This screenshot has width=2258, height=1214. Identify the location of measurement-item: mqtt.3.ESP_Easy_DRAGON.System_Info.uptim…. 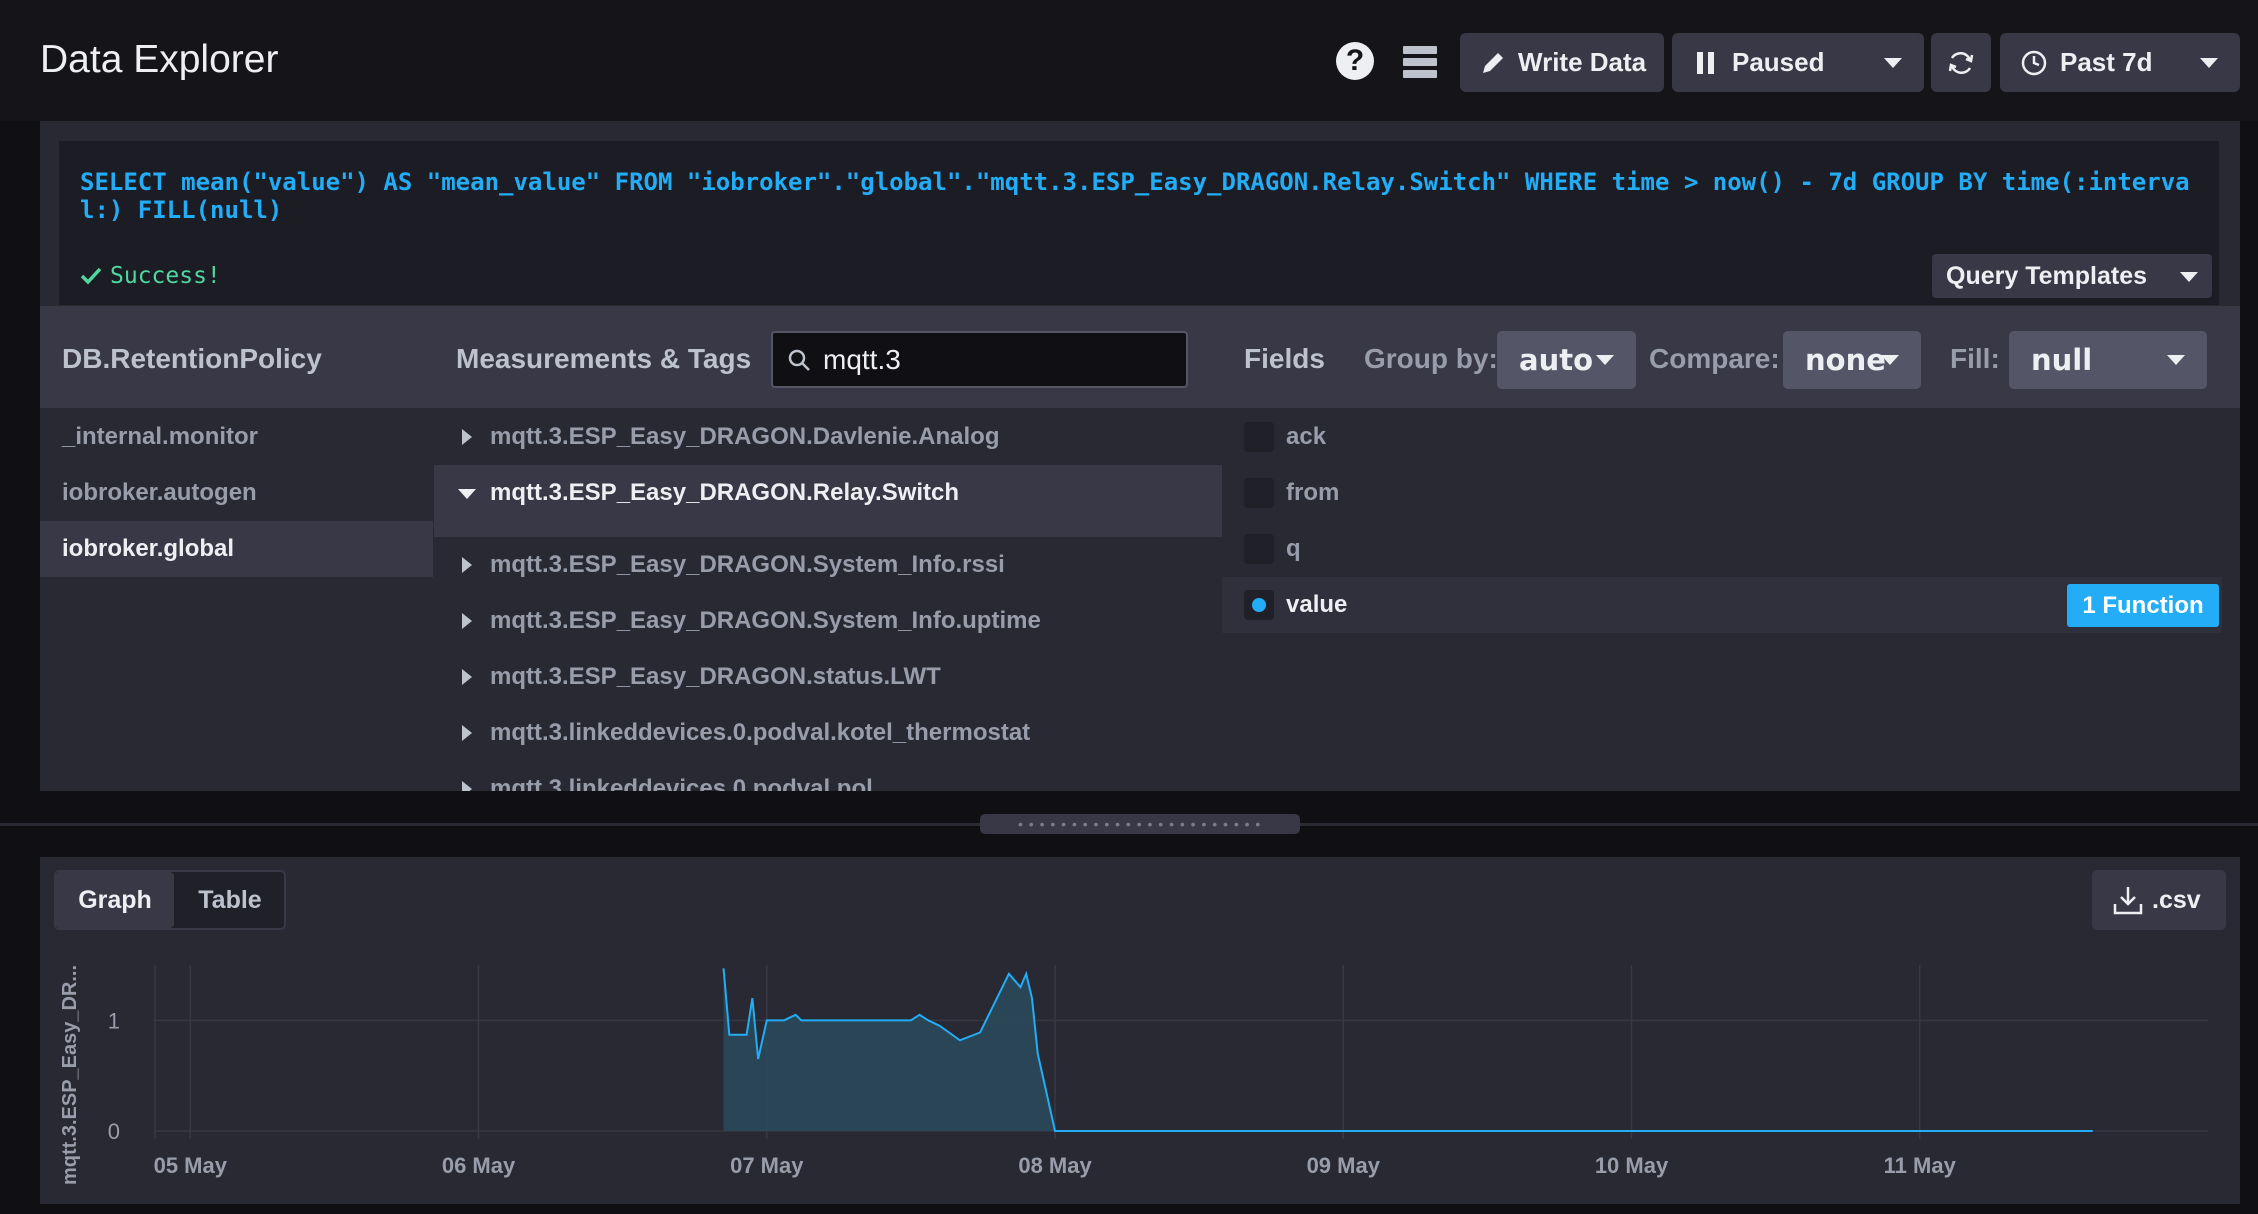
(828, 621).